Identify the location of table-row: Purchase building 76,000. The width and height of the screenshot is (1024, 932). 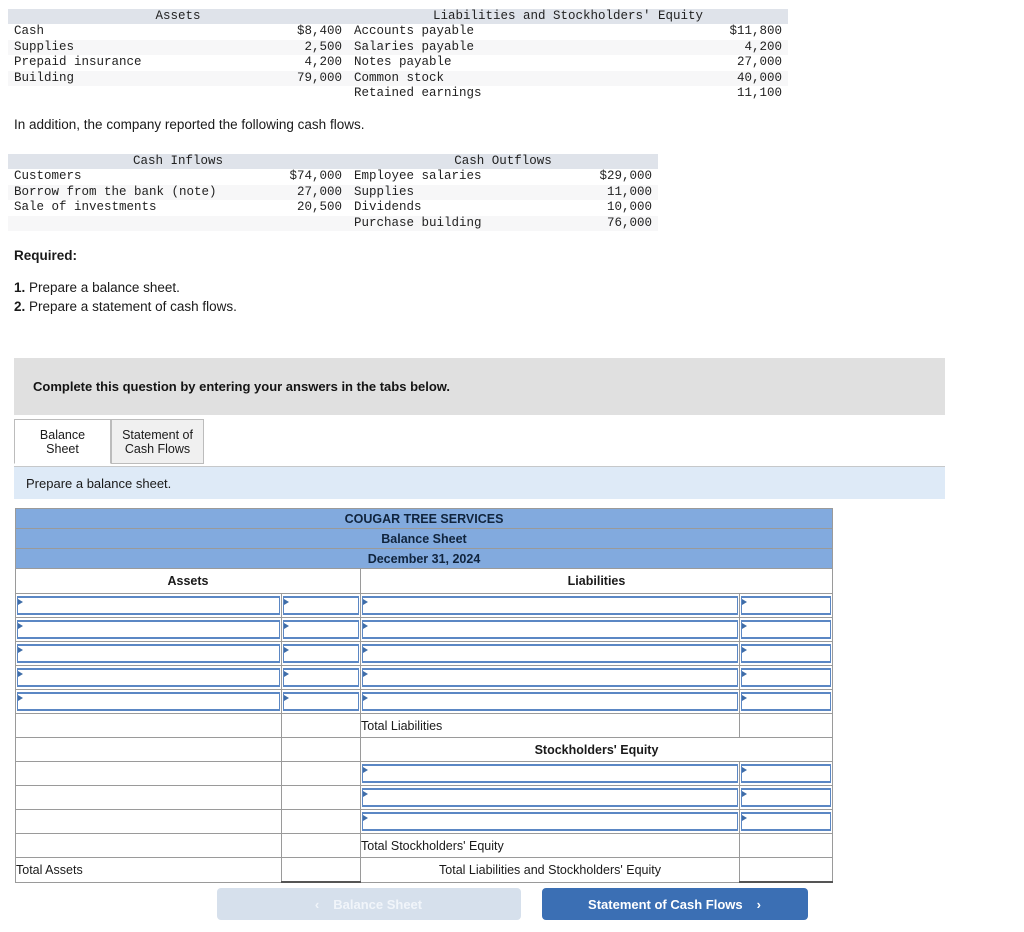
(333, 223).